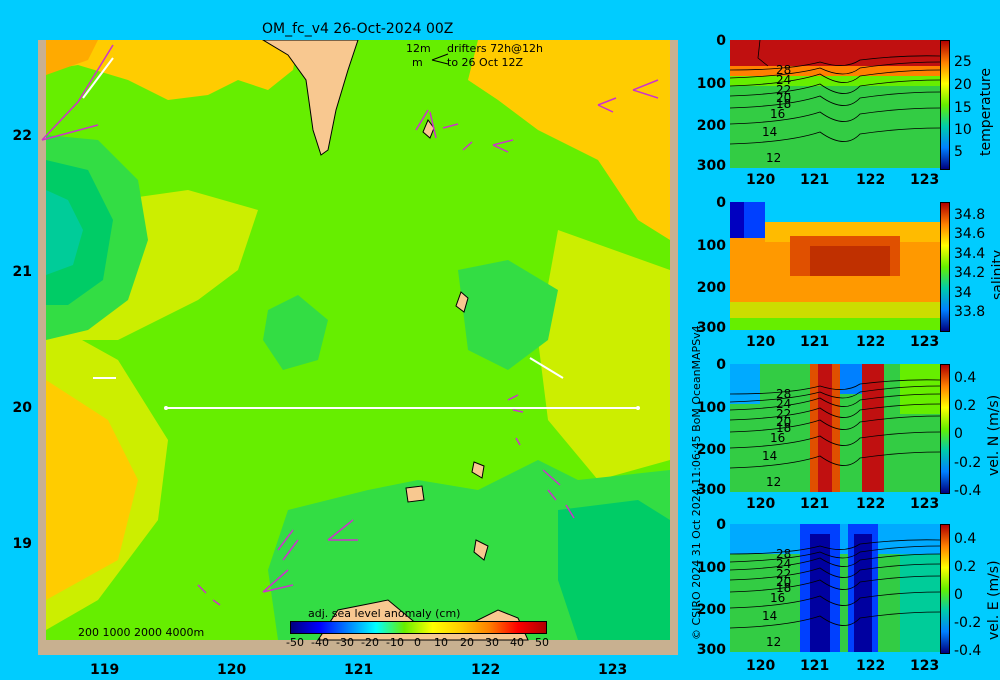 This screenshot has height=680, width=1000. What do you see at coordinates (141, 632) in the screenshot?
I see `bathymetry-legend: 200 1000 2000 4000m` at bounding box center [141, 632].